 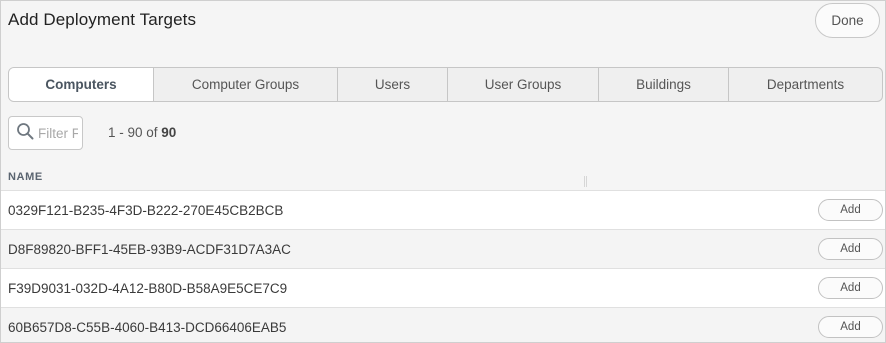 What do you see at coordinates (805, 84) in the screenshot?
I see `tab-departments: Departments` at bounding box center [805, 84].